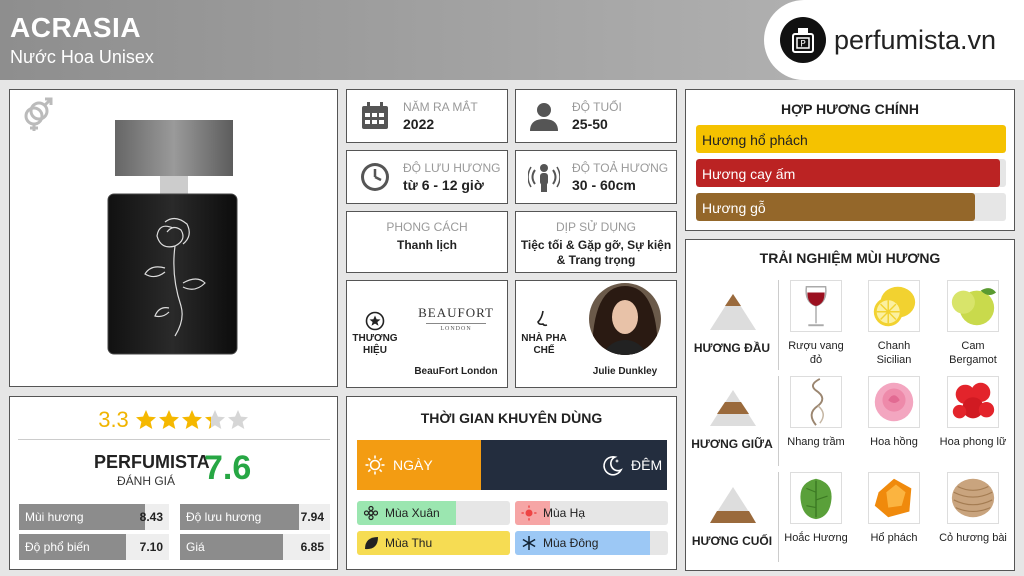 The height and width of the screenshot is (576, 1024). What do you see at coordinates (57, 547) in the screenshot?
I see `metric-name: Độ phổ biến` at bounding box center [57, 547].